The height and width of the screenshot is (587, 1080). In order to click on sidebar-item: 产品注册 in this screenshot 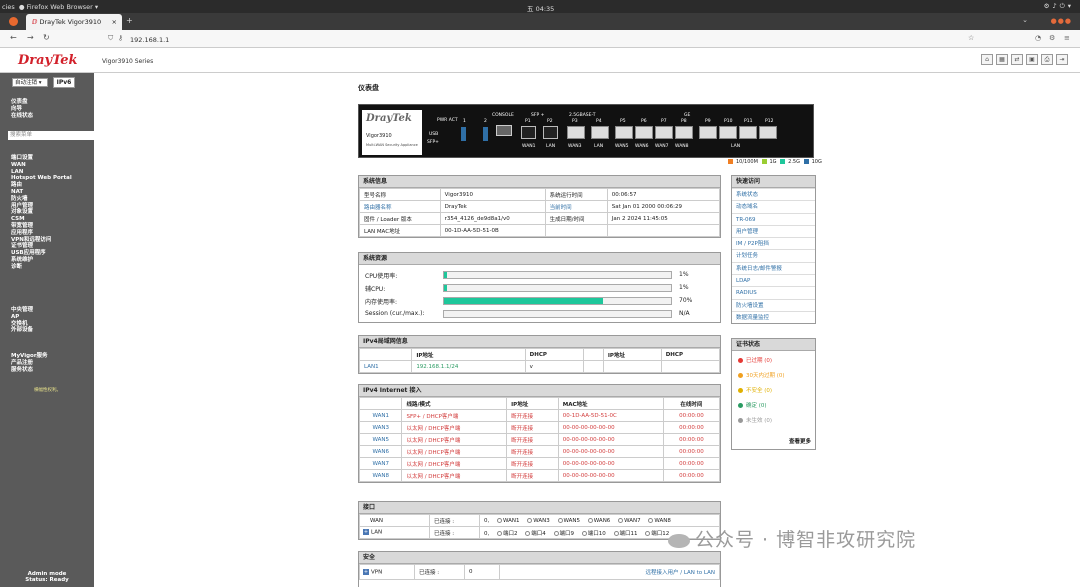, I will do `click(29, 363)`.